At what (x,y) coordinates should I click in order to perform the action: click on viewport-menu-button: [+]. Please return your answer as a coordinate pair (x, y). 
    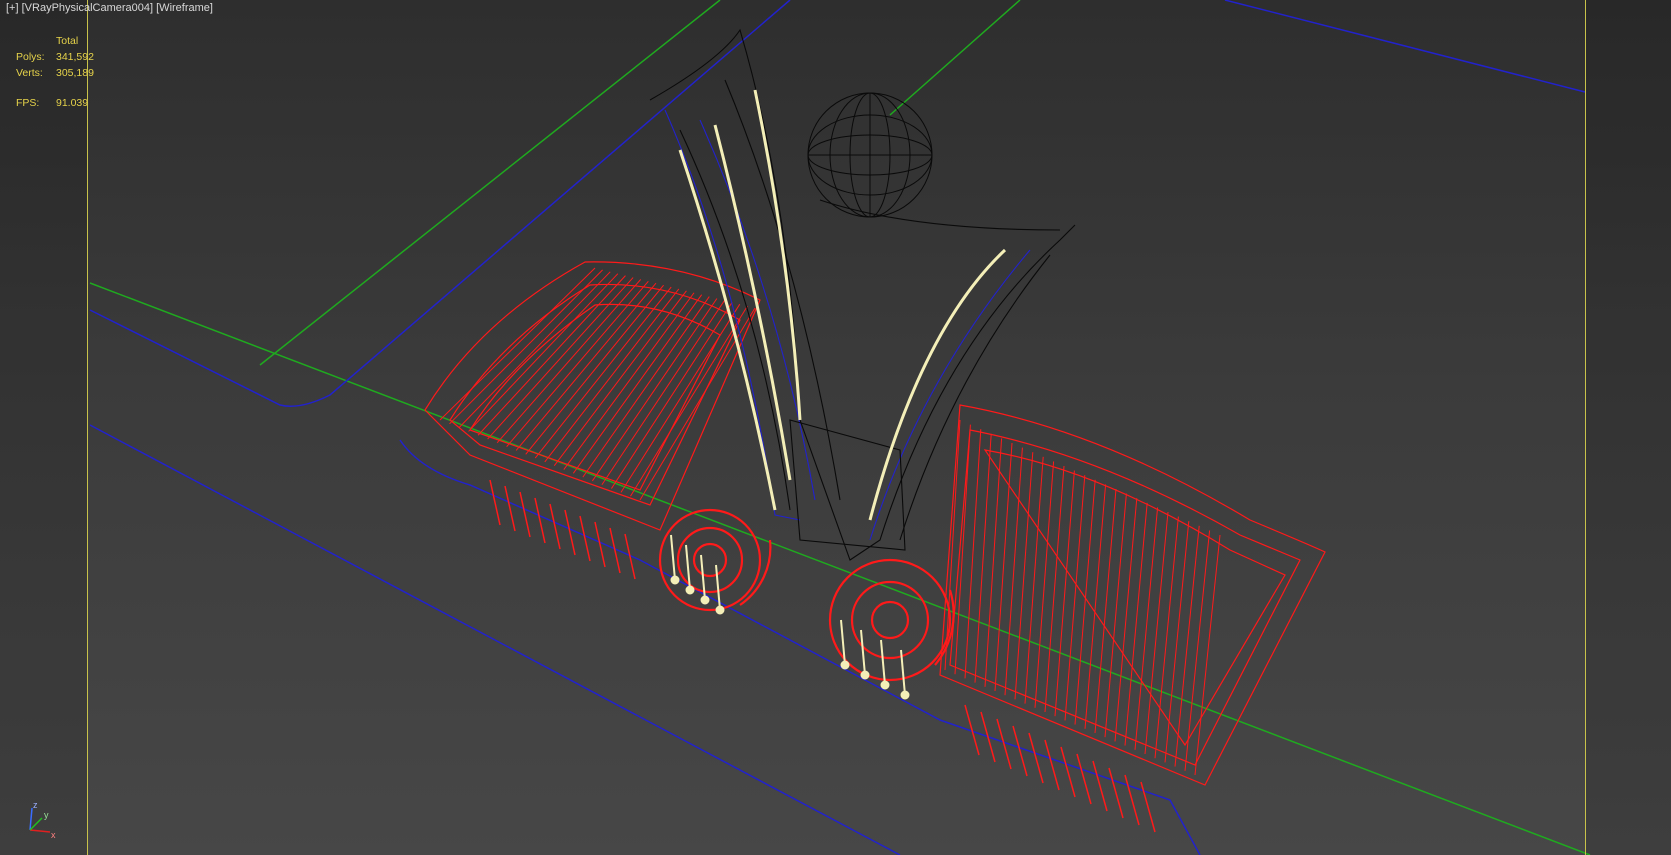
    Looking at the image, I should click on (12, 8).